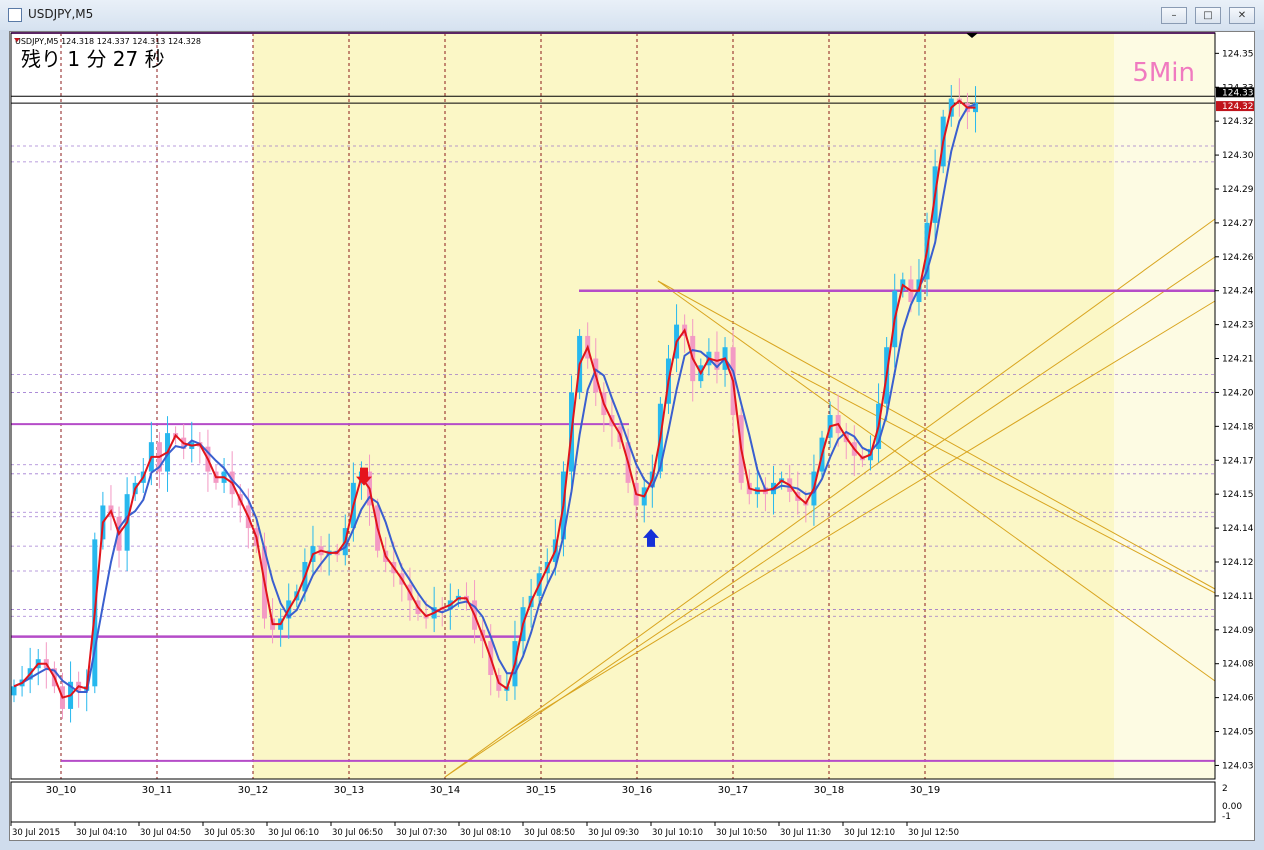 The image size is (1264, 850). I want to click on window-title: USDJPY,M5, so click(61, 14).